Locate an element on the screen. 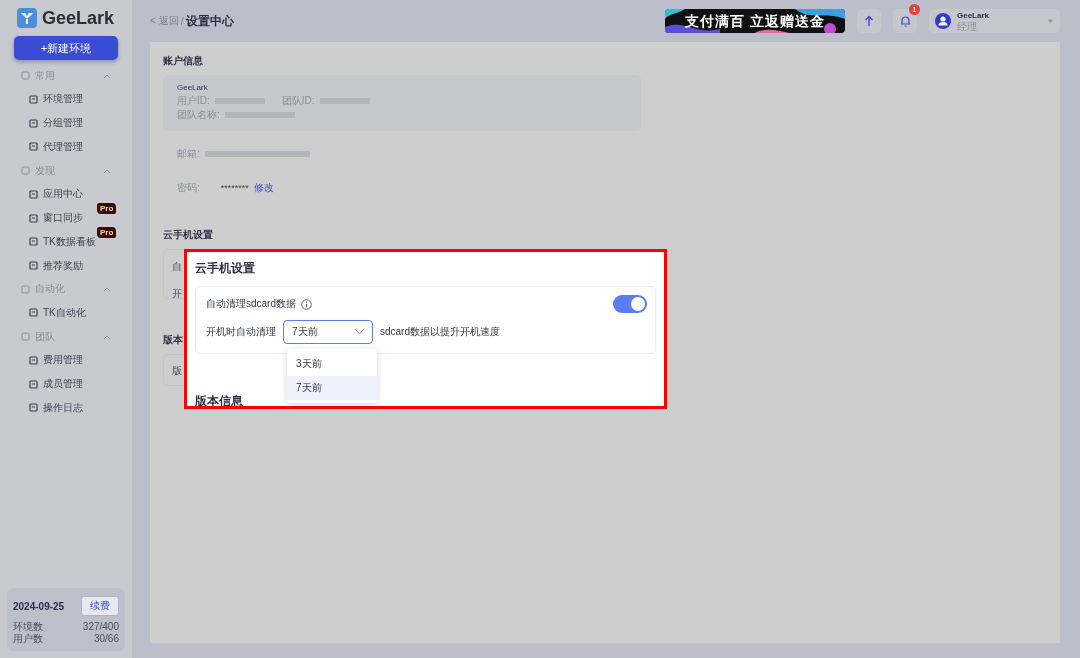 Image resolution: width=1080 pixels, height=658 pixels. info-icon is located at coordinates (306, 304).